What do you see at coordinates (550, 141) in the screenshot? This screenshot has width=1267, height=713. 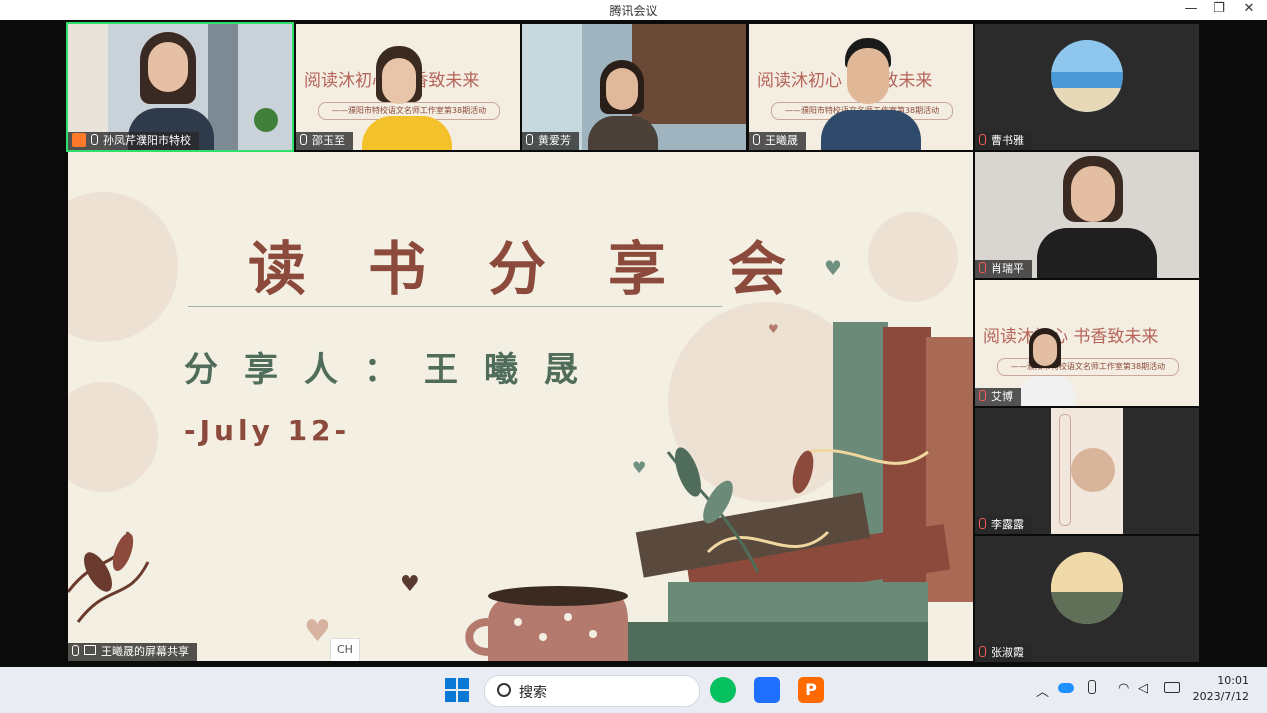 I see `participant-label: 黄爱芳` at bounding box center [550, 141].